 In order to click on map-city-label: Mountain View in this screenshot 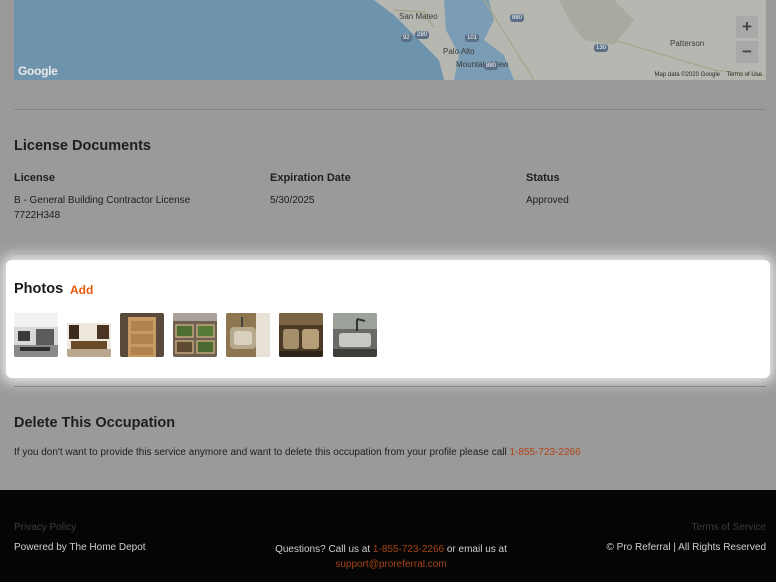, I will do `click(482, 64)`.